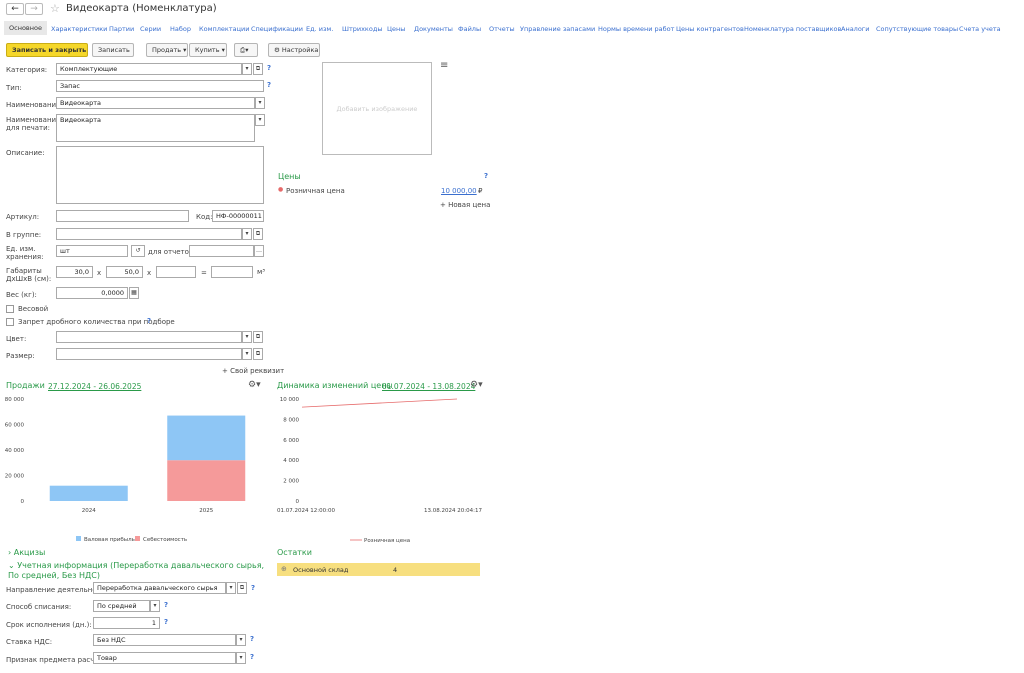 Image resolution: width=1024 pixels, height=673 pixels. I want to click on back-button: ←, so click(15, 9).